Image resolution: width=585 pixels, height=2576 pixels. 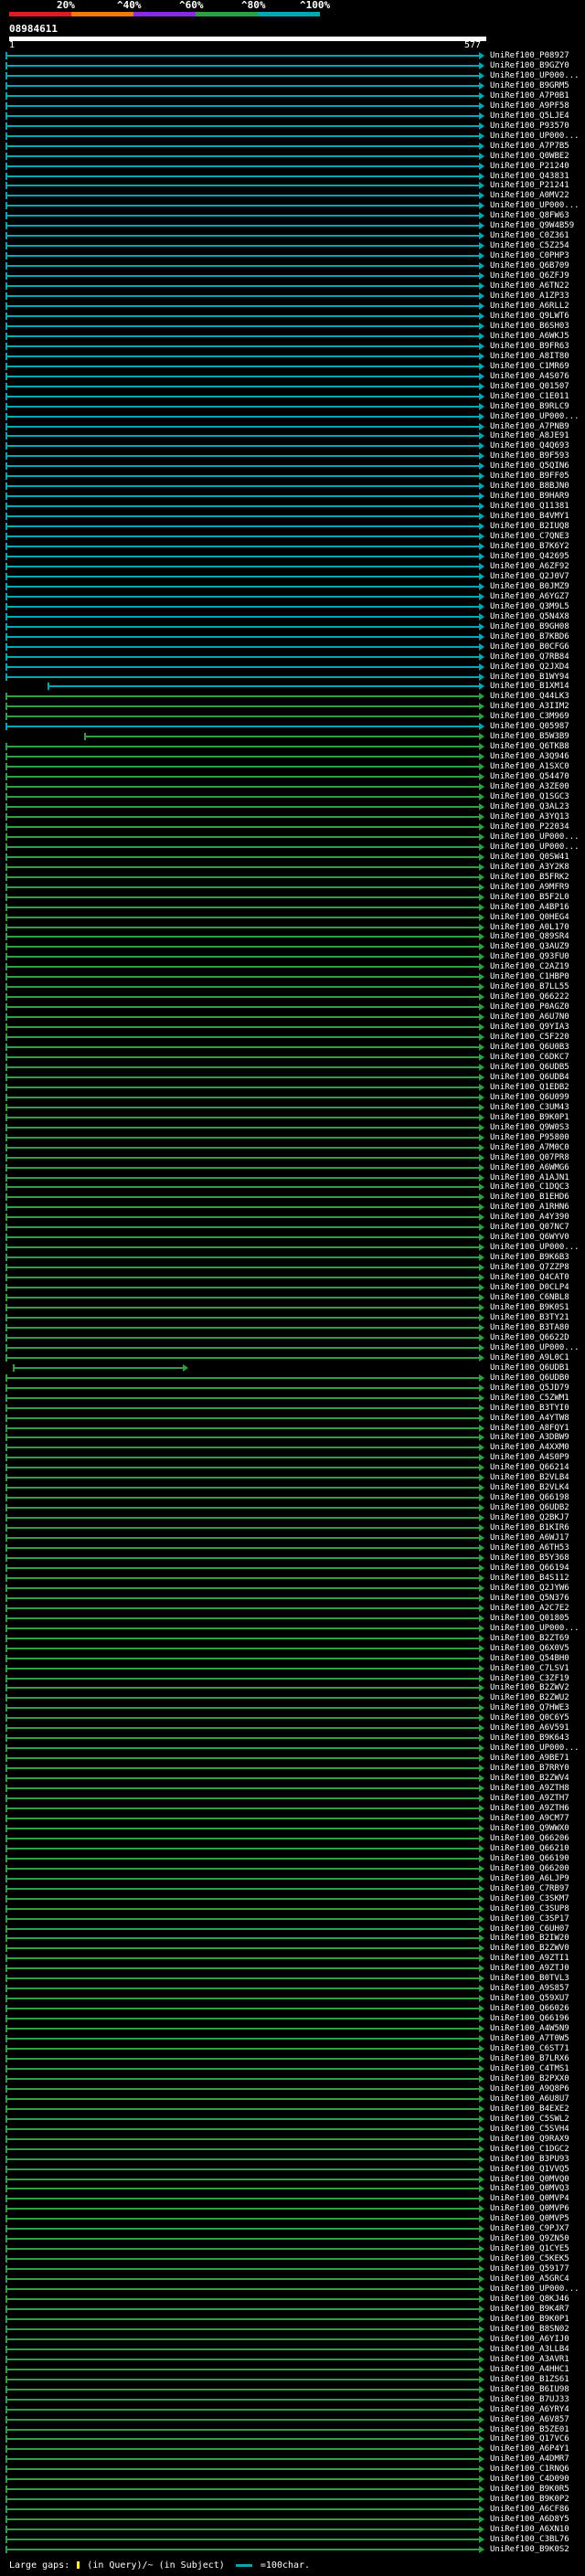 I want to click on hit-label: UniRef100_Q9W4B59, so click(x=532, y=225).